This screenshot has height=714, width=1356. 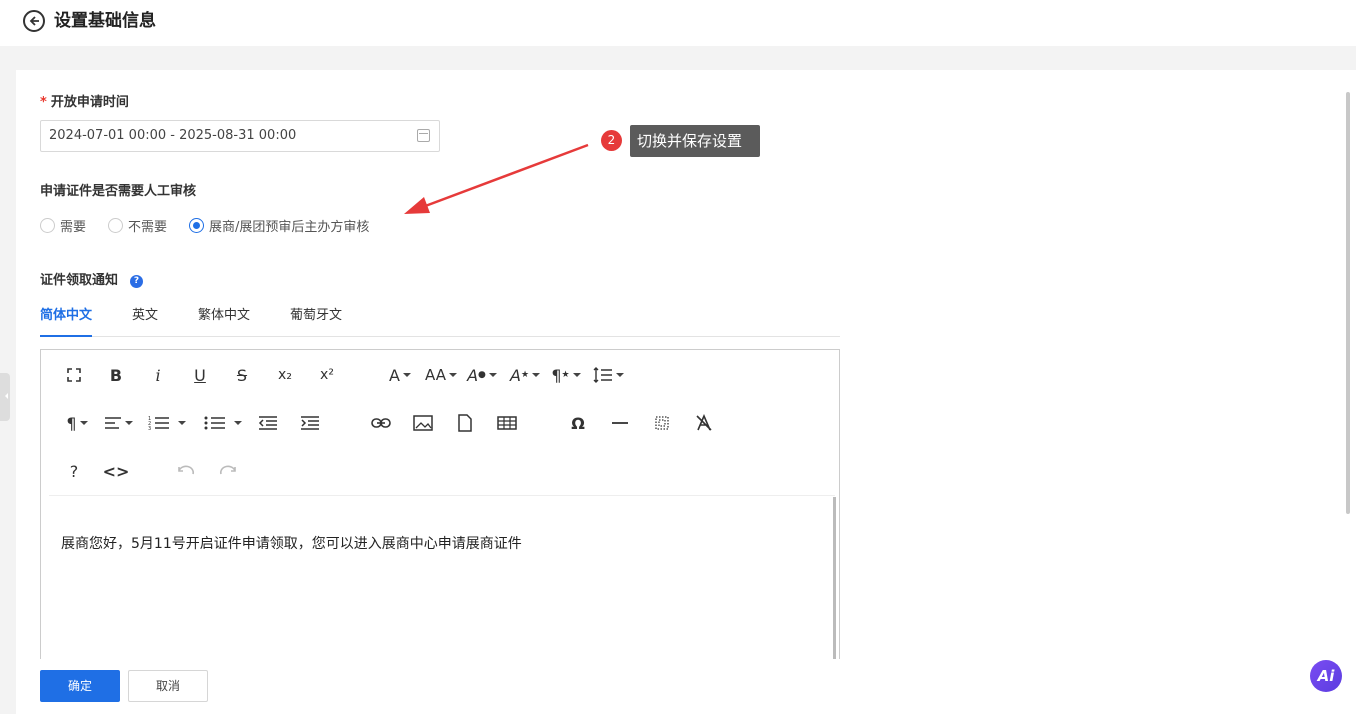 I want to click on select-all-icon, so click(x=662, y=423).